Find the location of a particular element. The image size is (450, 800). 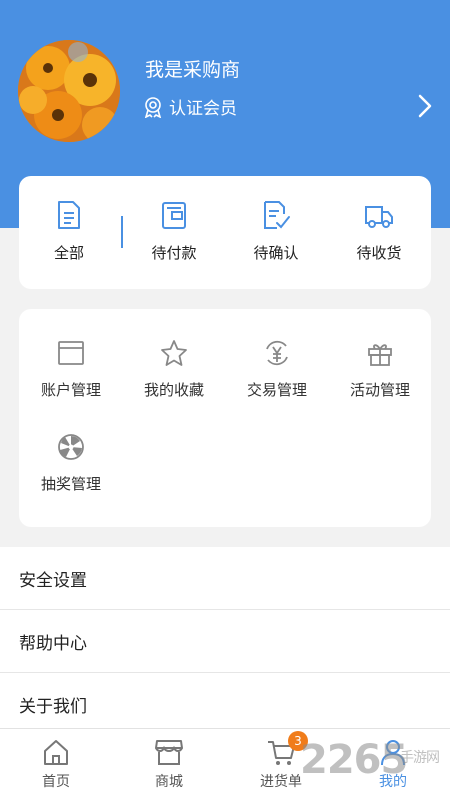

avatar is located at coordinates (69, 91).